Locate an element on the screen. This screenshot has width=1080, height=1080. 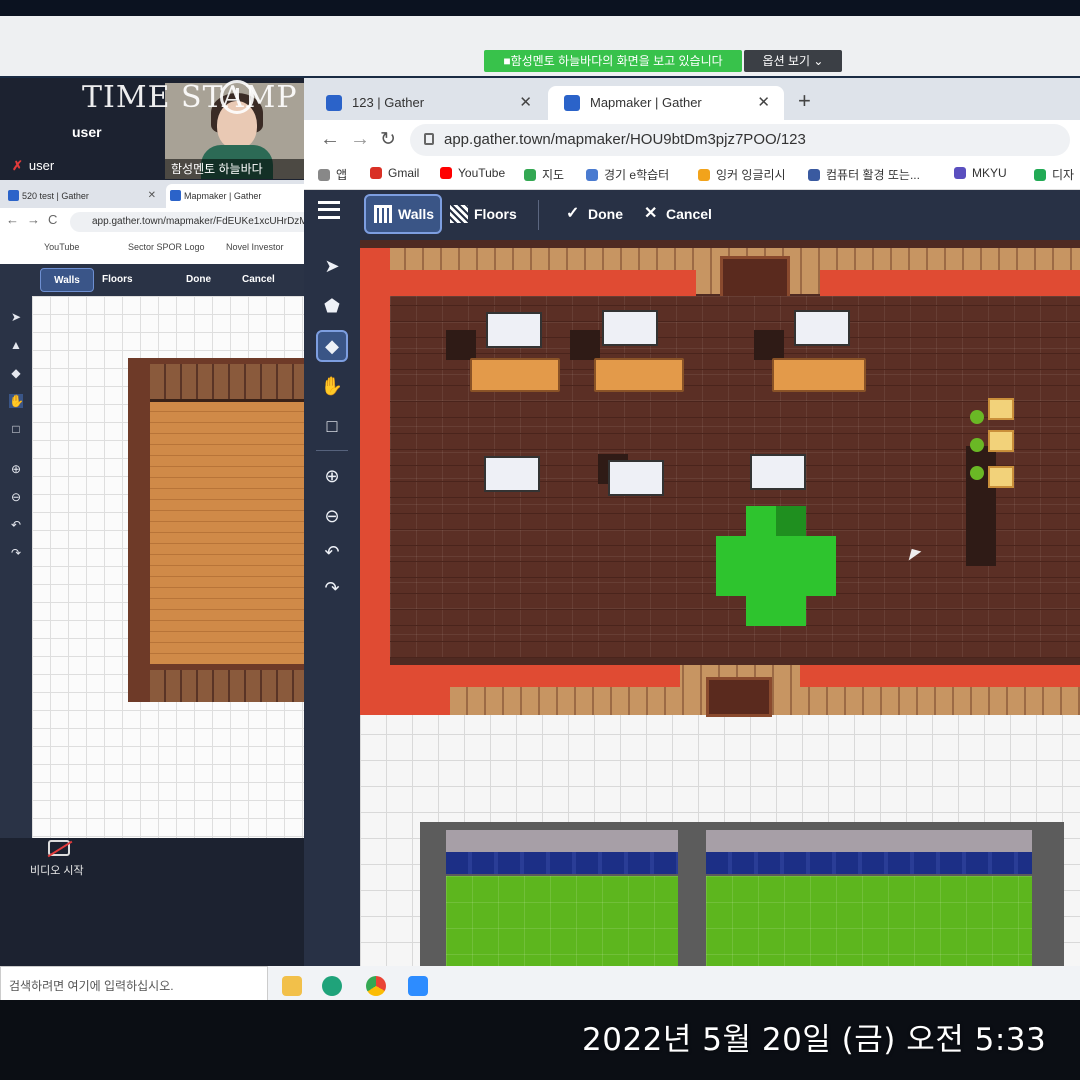
mapmaker-tool-sidebar: ➤ ⬟ ◆ ✋ □ ⊕ ⊖ ↶ ↷ is located at coordinates (332, 620).